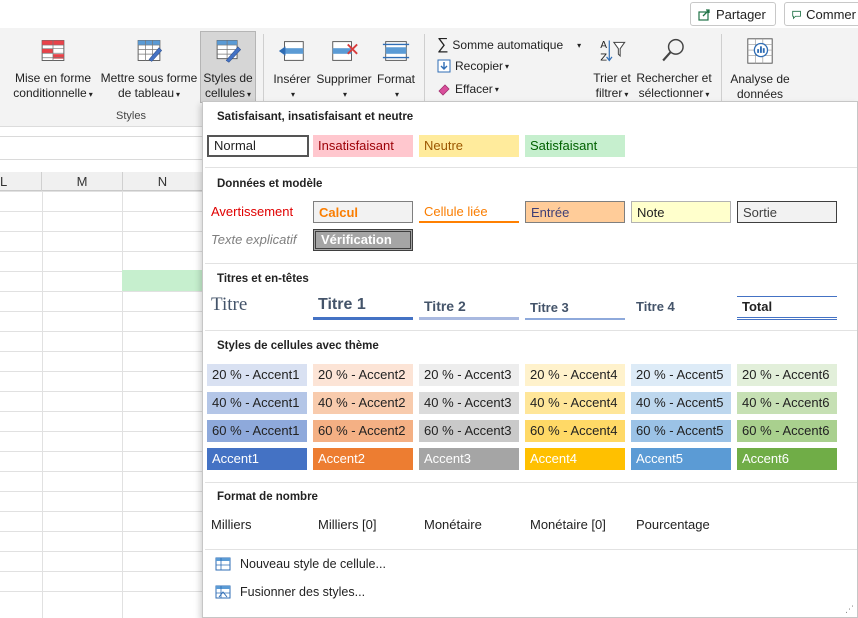 The width and height of the screenshot is (858, 618). What do you see at coordinates (363, 403) in the screenshot?
I see `style-theme-2-2: 40 % - Accent2` at bounding box center [363, 403].